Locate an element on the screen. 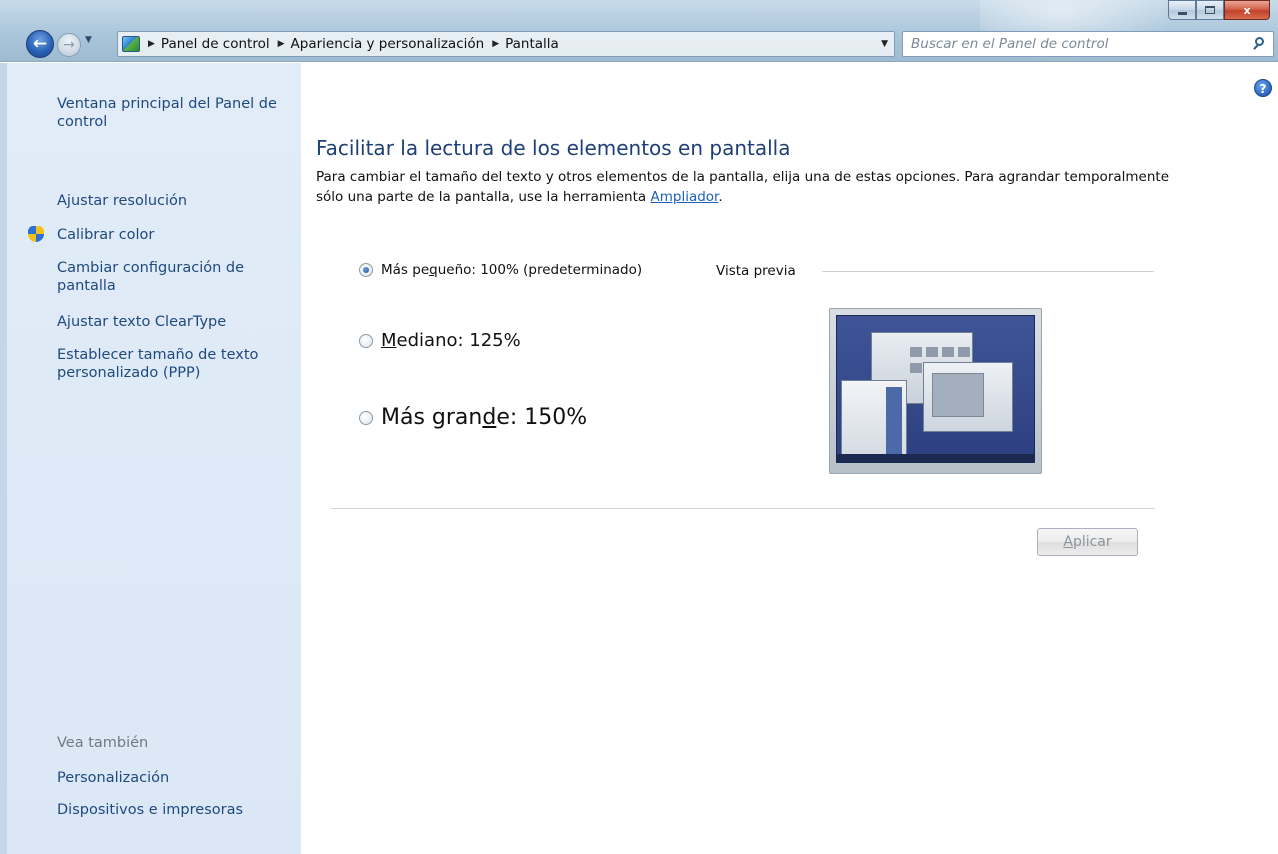 The width and height of the screenshot is (1278, 854). search-box: Buscar en el Panel de control is located at coordinates (1088, 44).